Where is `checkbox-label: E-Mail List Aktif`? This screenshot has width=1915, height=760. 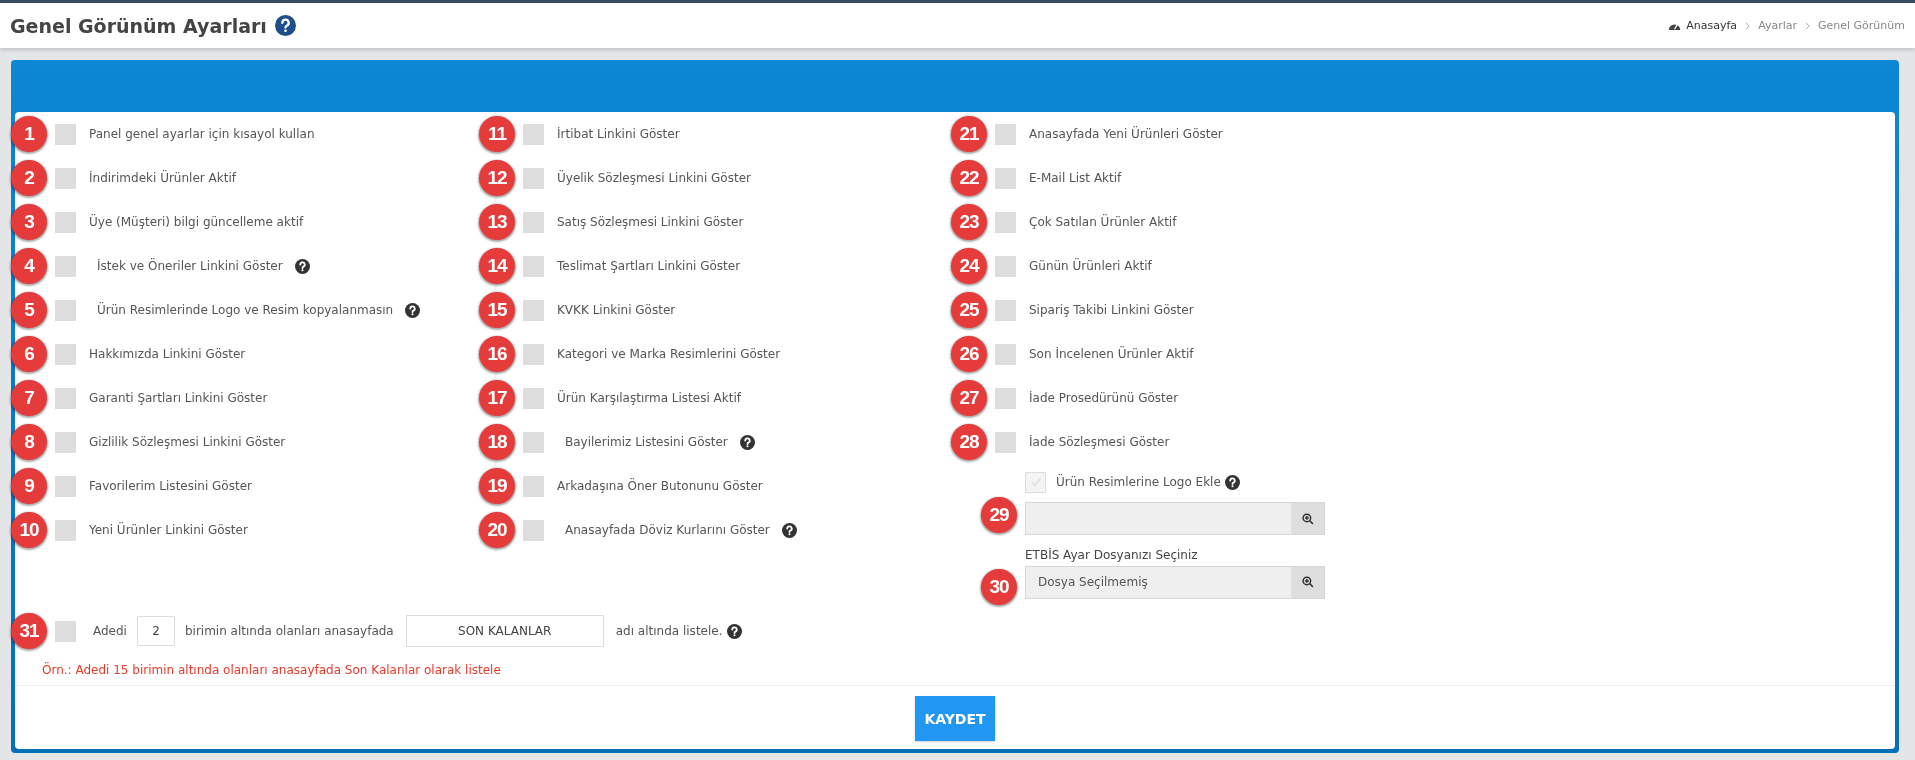
checkbox-label: E-Mail List Aktif is located at coordinates (1075, 178).